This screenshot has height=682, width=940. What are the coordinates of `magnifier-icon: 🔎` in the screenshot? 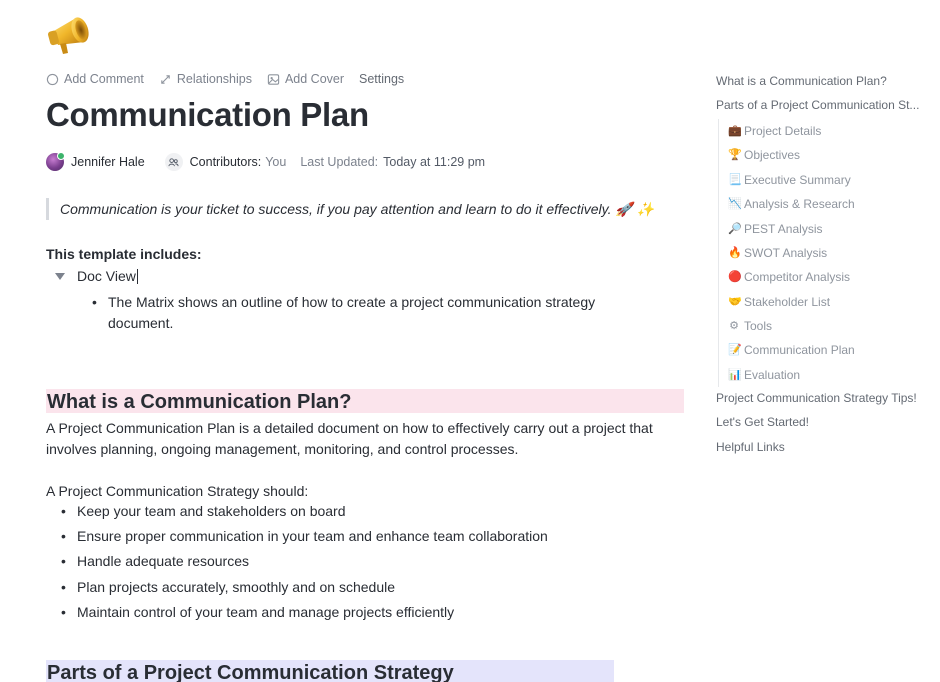 It's located at (735, 228).